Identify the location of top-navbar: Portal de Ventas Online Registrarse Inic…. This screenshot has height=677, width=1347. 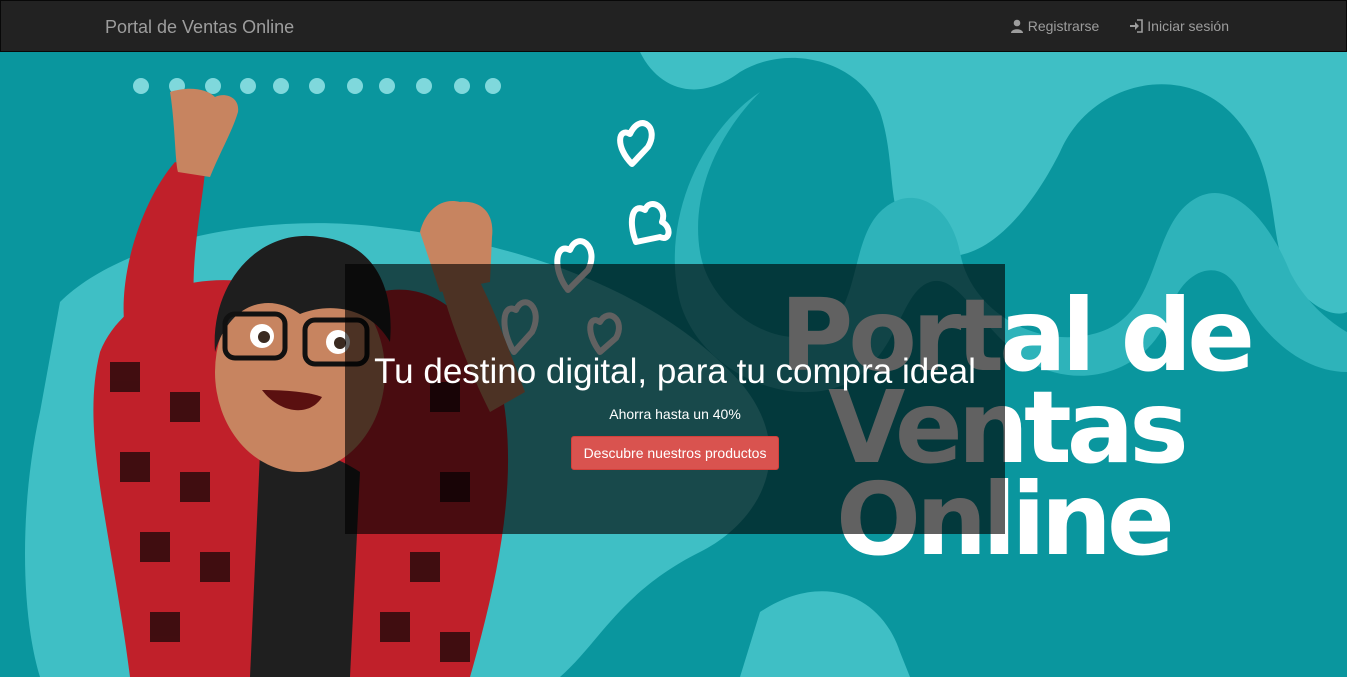
(673, 26).